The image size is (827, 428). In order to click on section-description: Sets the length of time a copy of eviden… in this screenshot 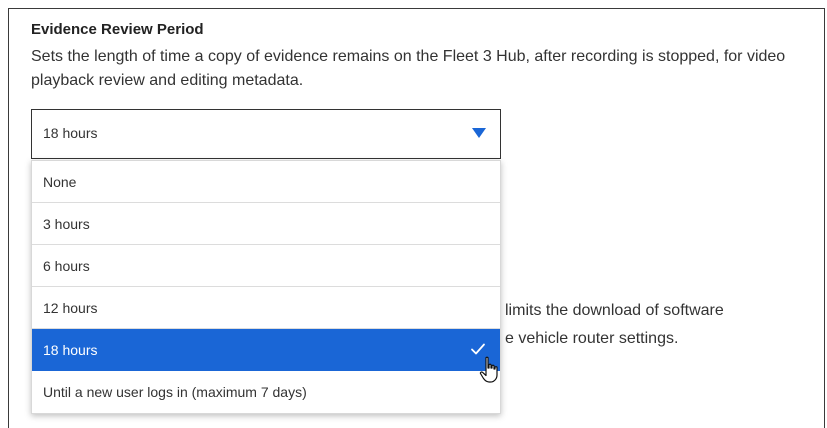, I will do `click(408, 68)`.